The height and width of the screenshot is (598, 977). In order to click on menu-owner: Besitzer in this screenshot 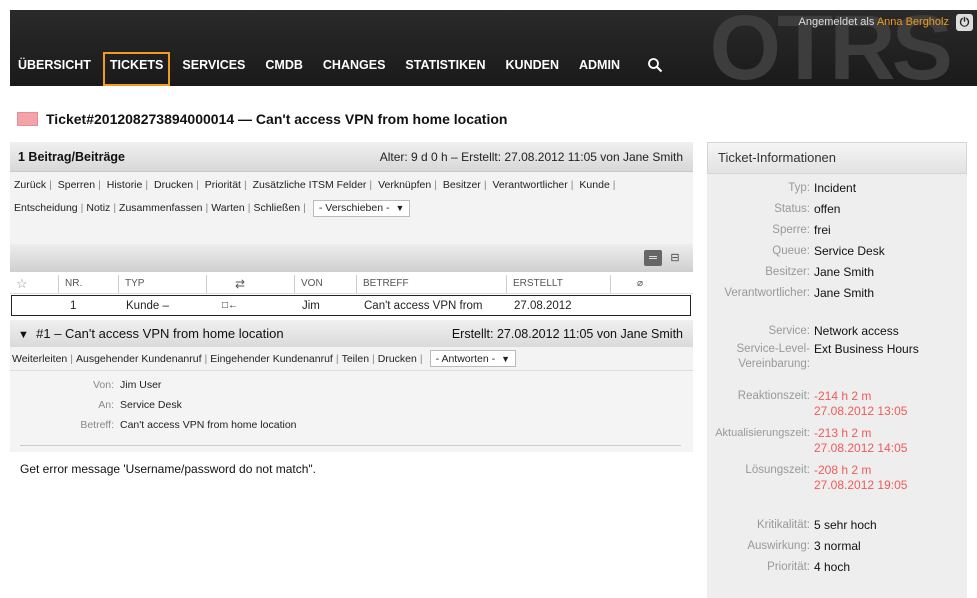, I will do `click(462, 185)`.